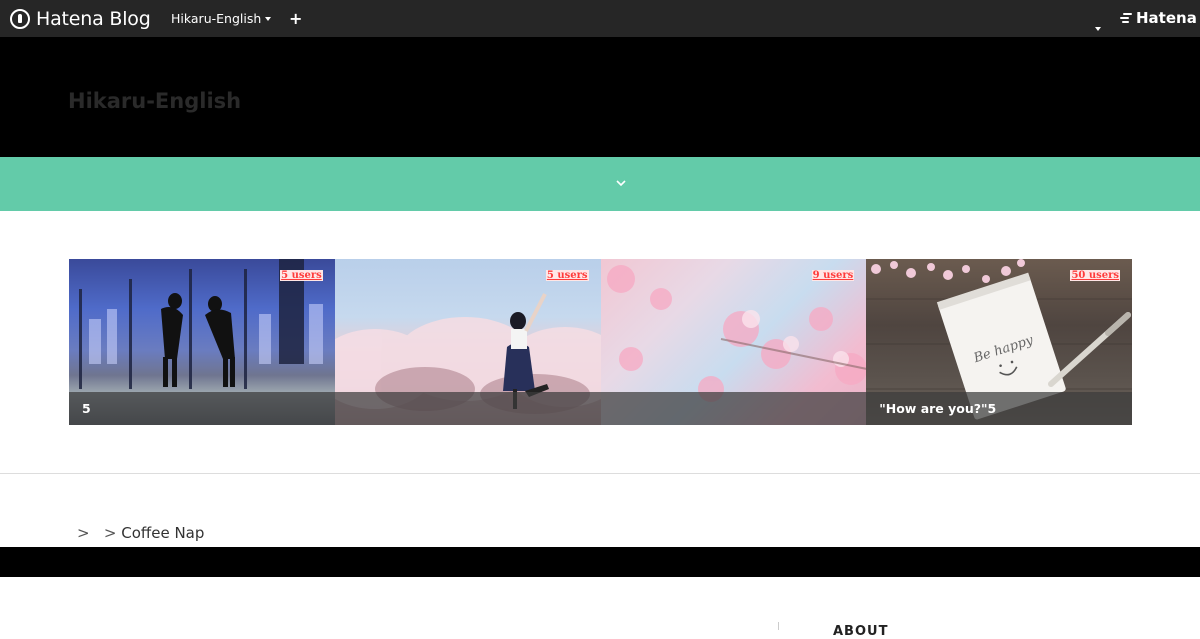 This screenshot has width=1200, height=639. I want to click on breadcrumb: > > Coffee Nap, so click(140, 533).